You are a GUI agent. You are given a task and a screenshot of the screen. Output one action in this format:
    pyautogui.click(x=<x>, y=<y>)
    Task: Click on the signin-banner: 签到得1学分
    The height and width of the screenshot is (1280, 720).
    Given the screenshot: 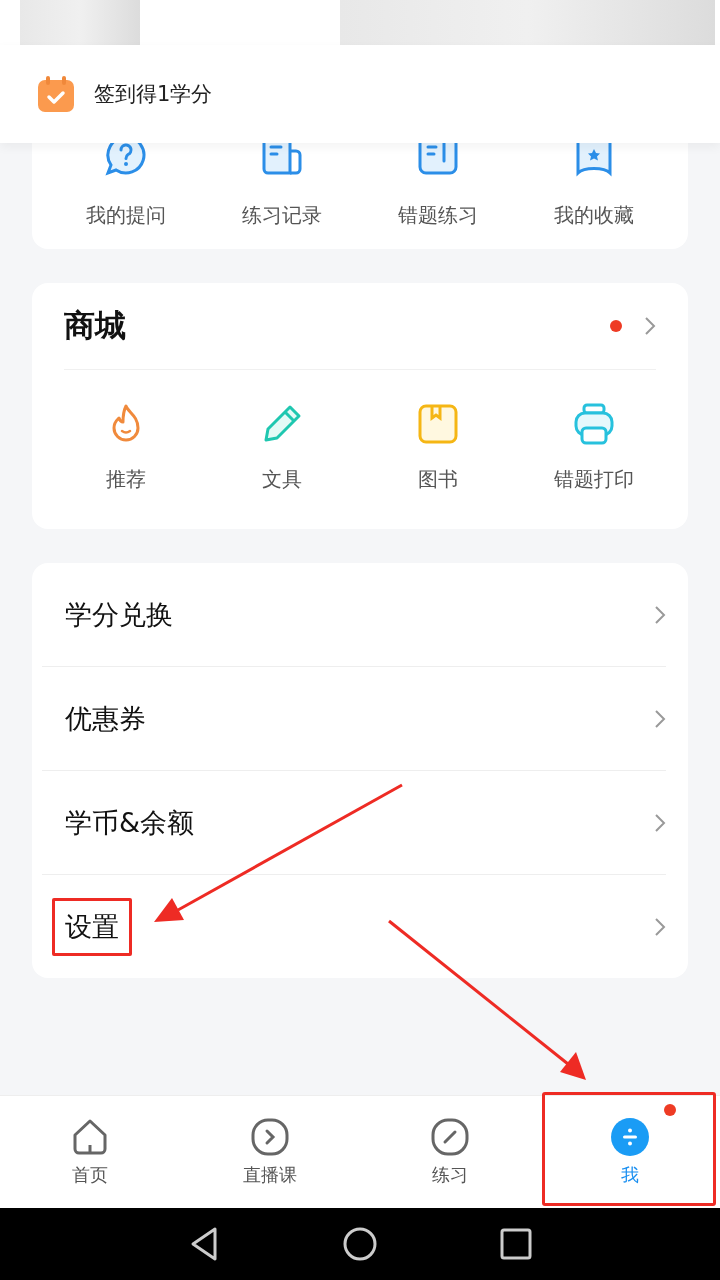 What is the action you would take?
    pyautogui.click(x=360, y=94)
    